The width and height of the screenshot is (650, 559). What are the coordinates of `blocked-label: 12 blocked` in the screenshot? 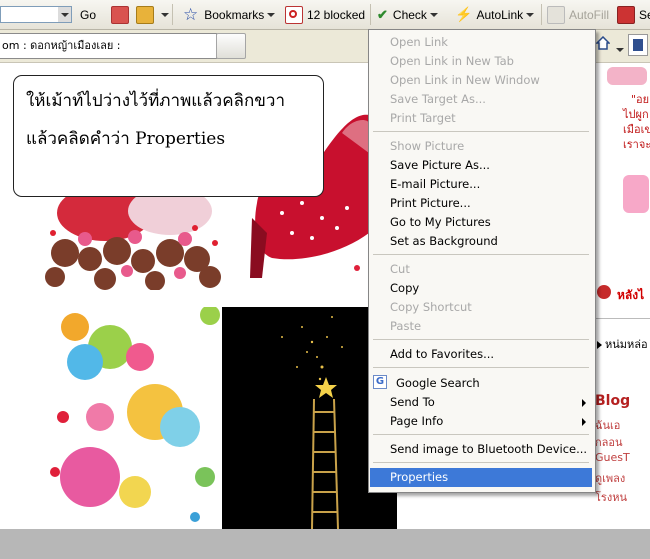 It's located at (336, 14).